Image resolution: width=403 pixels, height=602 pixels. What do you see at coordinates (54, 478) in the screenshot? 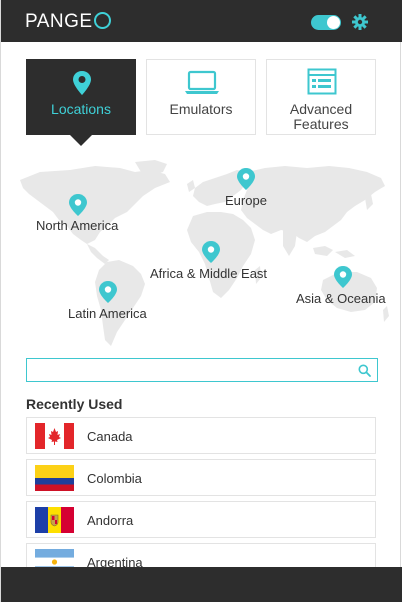
I see `colombia-flag-icon` at bounding box center [54, 478].